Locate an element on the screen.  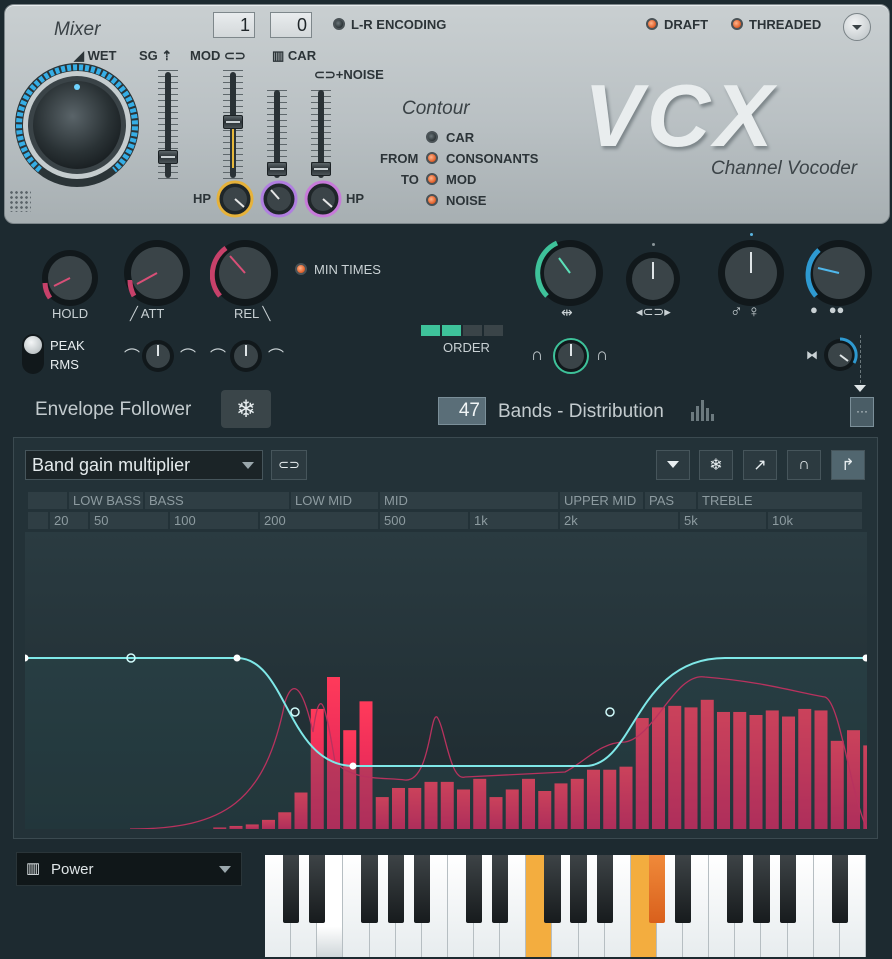
voices-knob is located at coordinates (839, 273).